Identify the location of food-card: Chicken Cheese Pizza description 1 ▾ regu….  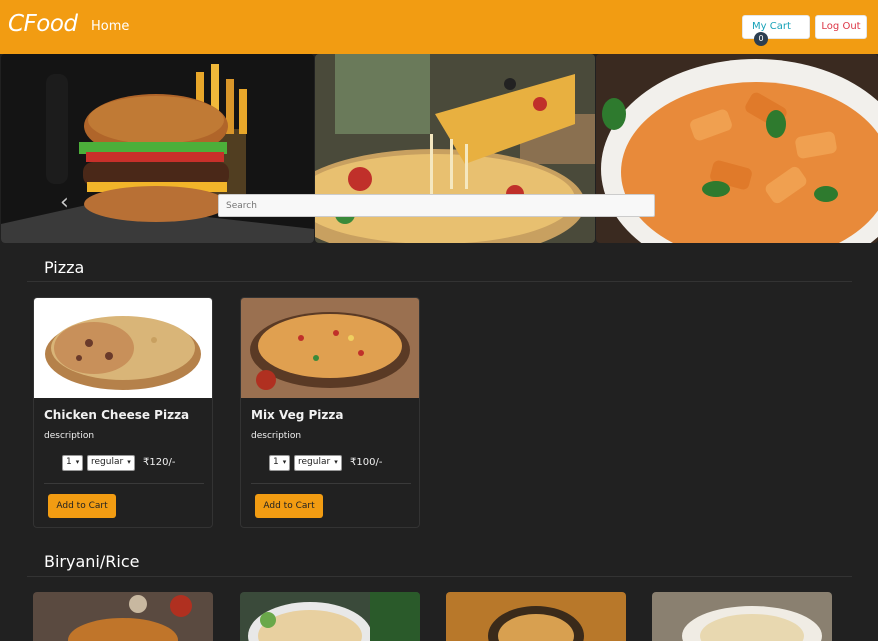
(123, 412).